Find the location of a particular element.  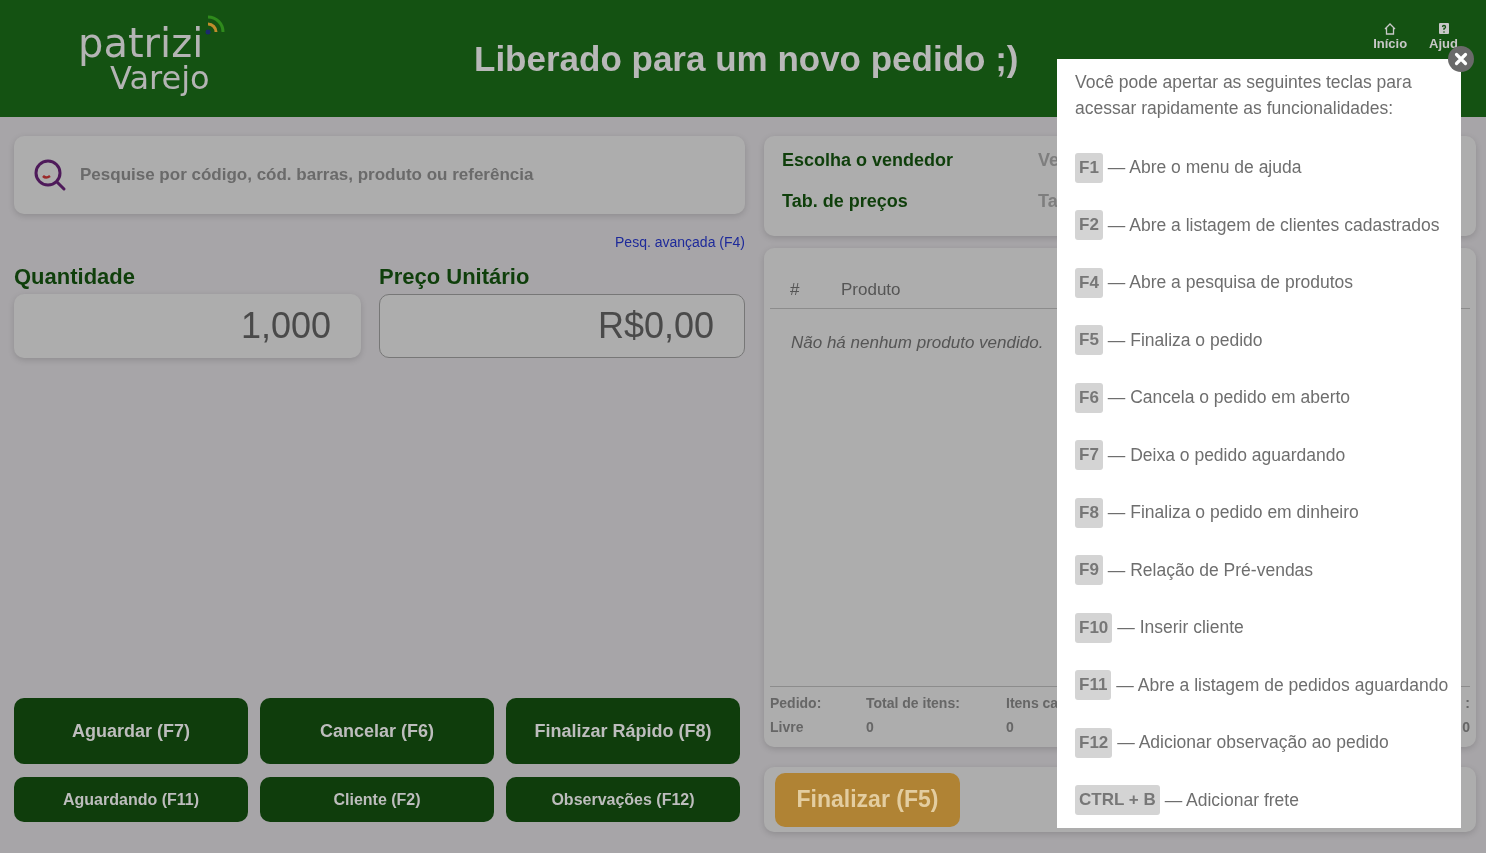

shortcut-description: — Abre a listagem de clientes cadastrados is located at coordinates (1273, 225).